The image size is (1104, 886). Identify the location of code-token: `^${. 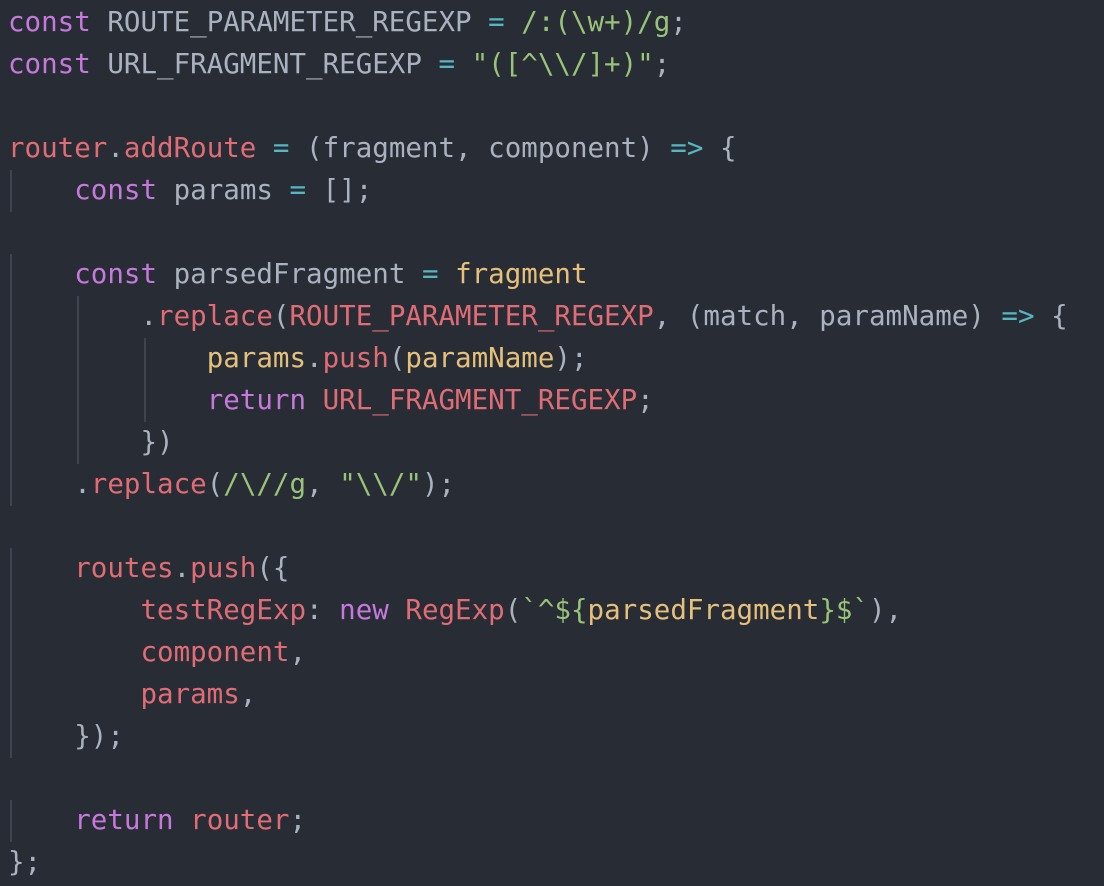
(554, 610).